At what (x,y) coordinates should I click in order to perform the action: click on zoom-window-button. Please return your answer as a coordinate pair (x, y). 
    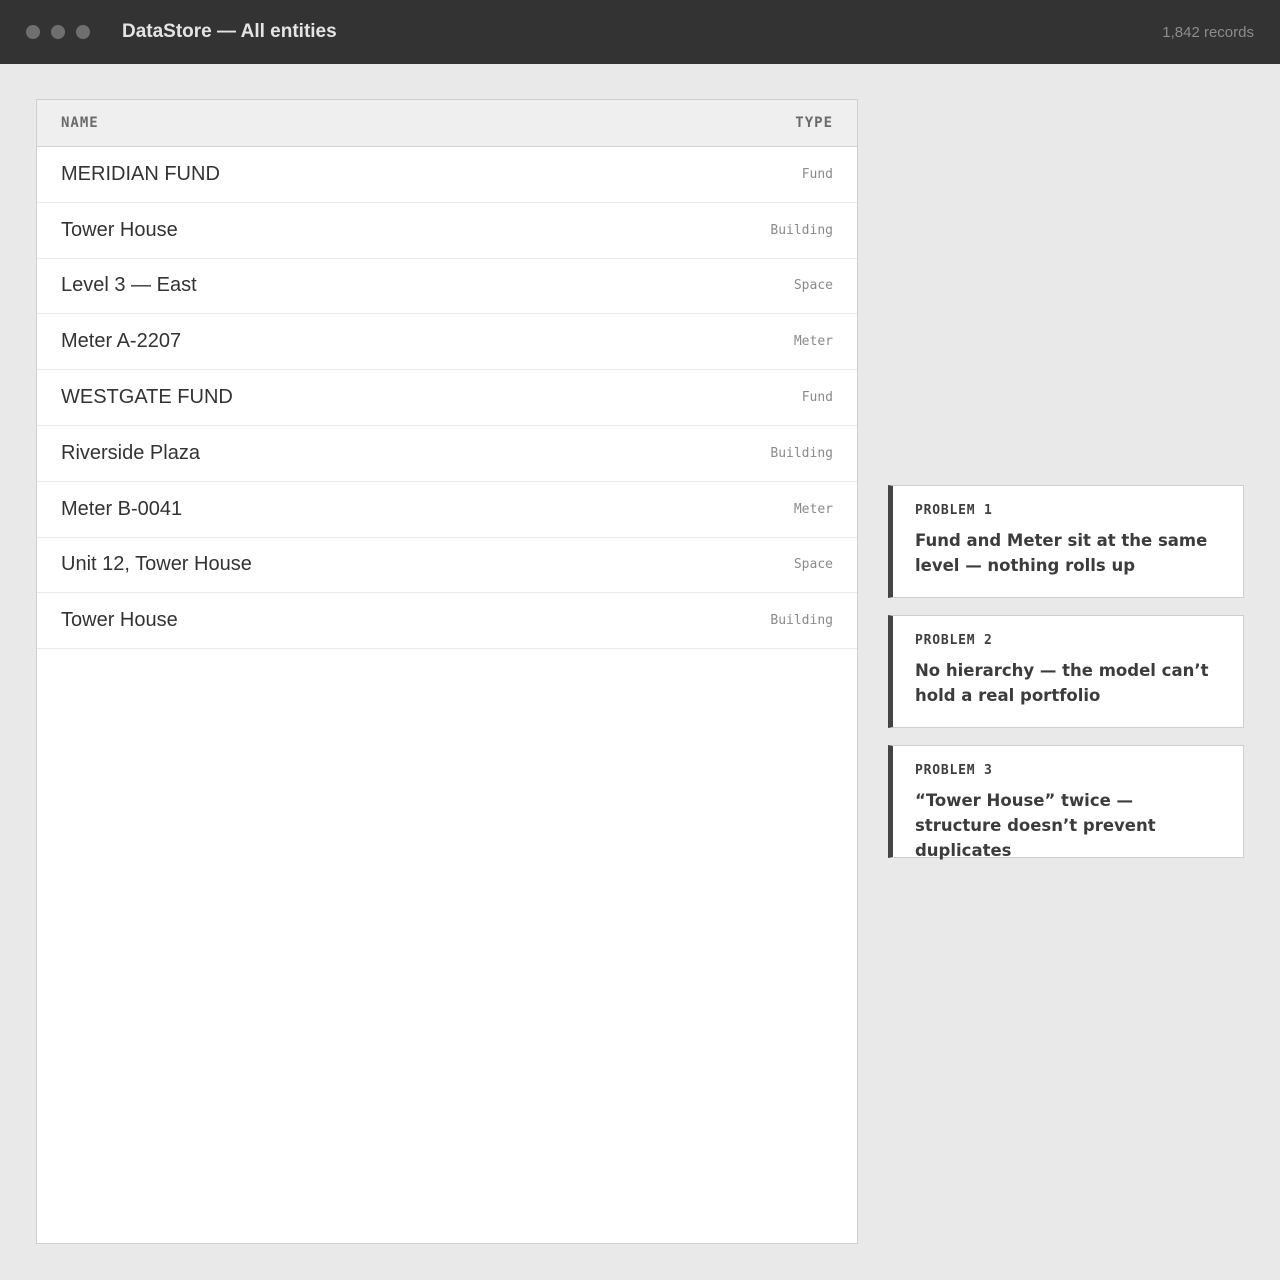
    Looking at the image, I should click on (83, 32).